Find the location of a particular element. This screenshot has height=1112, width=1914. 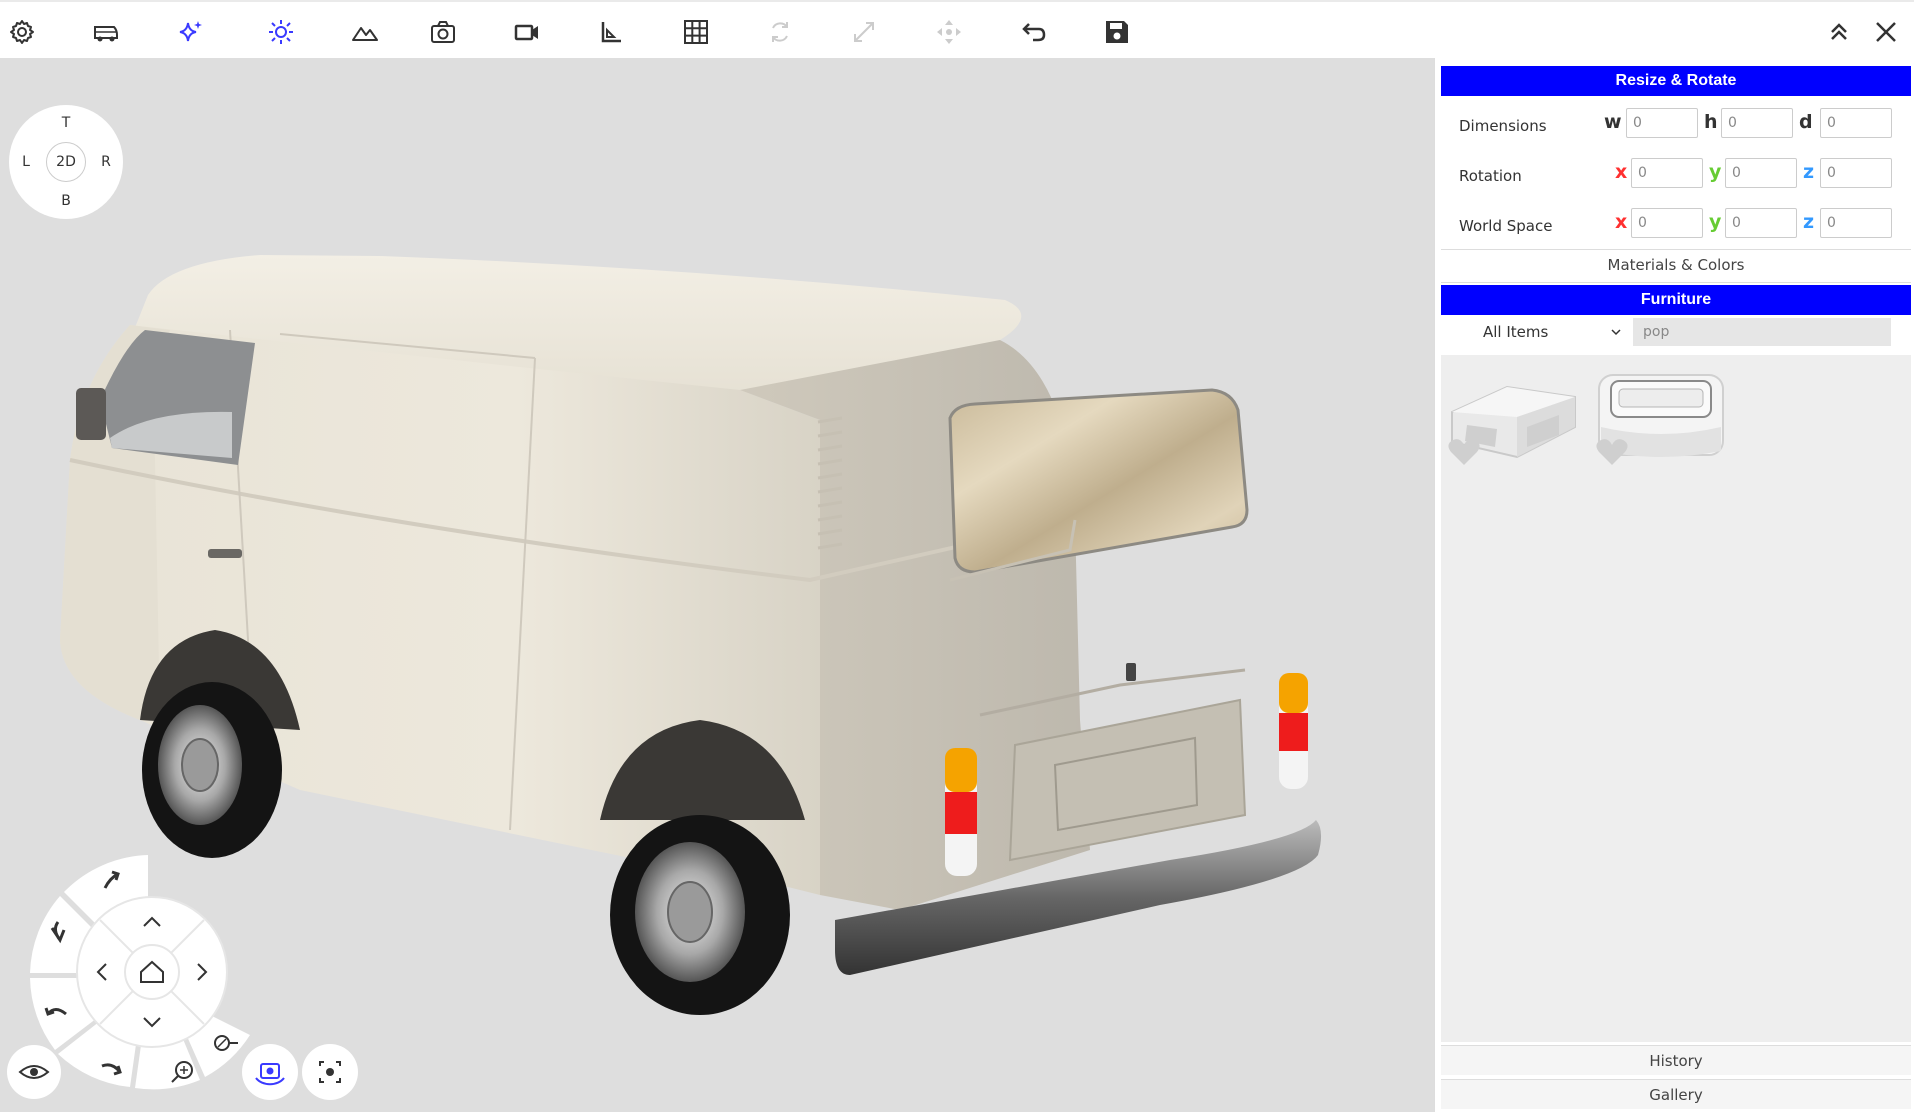

rotation-y-label: y is located at coordinates (1715, 172).